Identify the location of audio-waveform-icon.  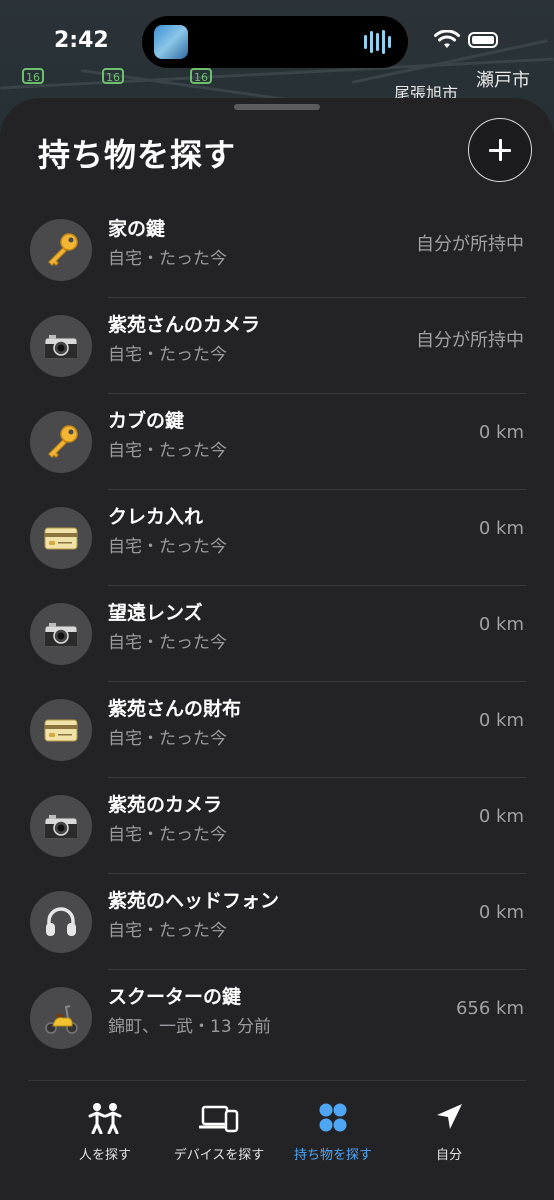
(379, 42).